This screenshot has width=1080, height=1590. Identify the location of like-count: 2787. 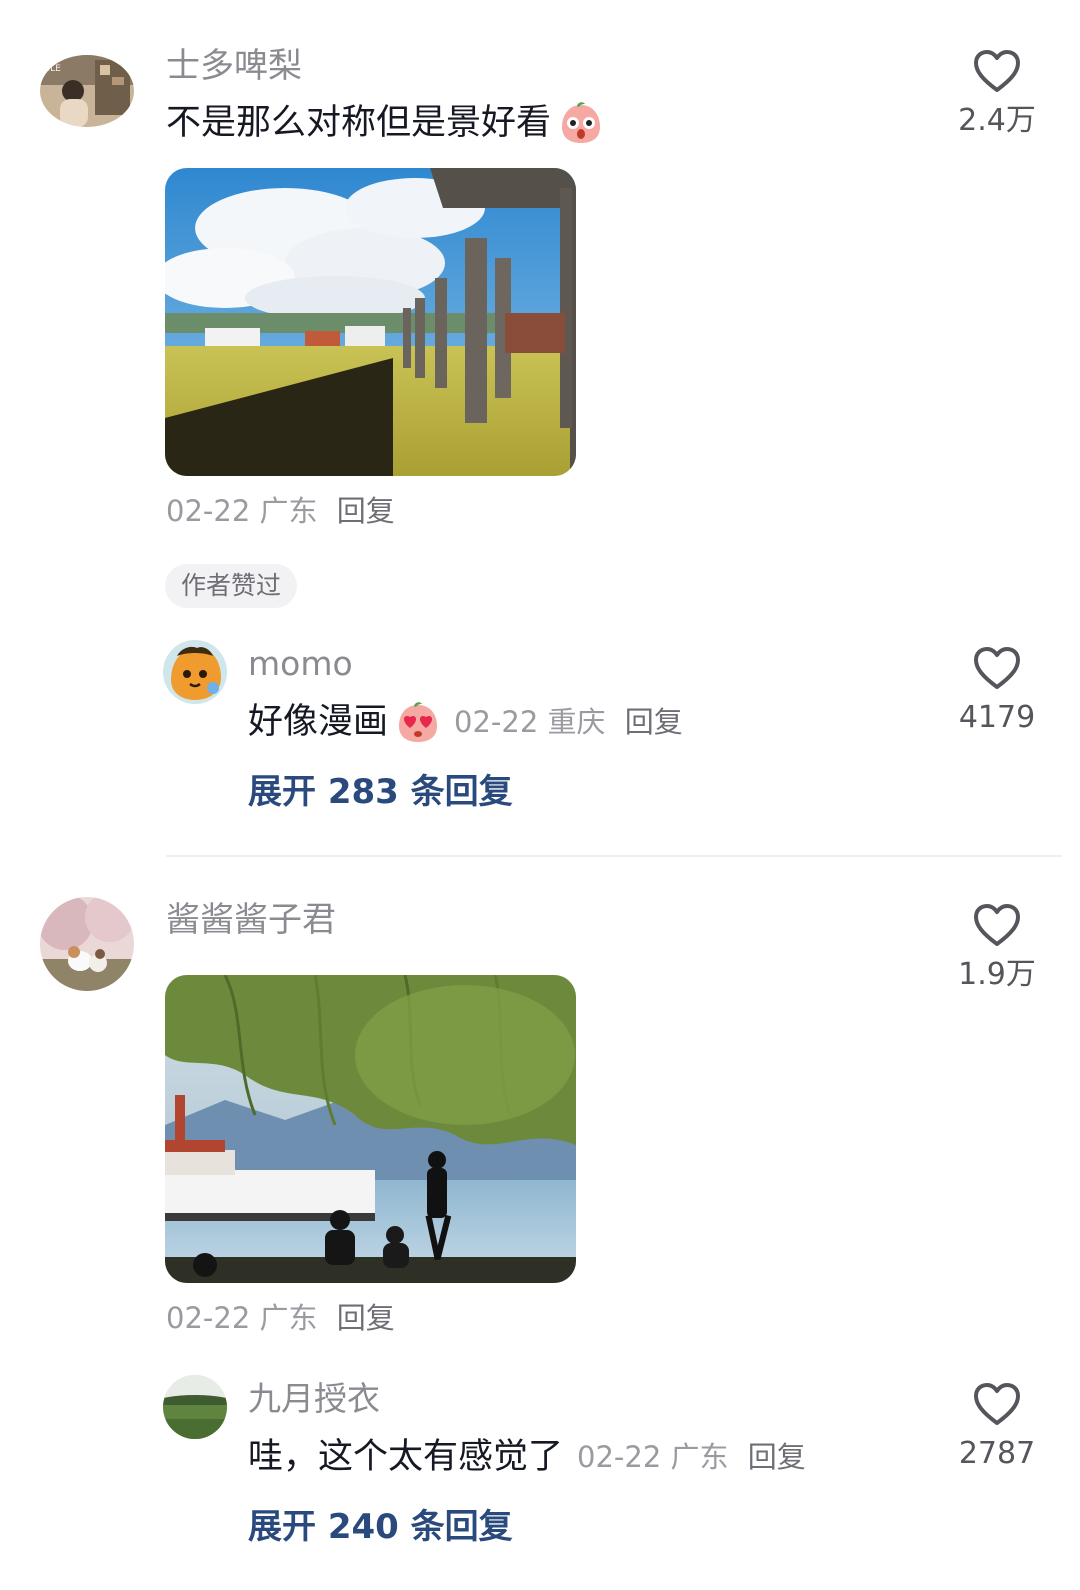
(997, 1453).